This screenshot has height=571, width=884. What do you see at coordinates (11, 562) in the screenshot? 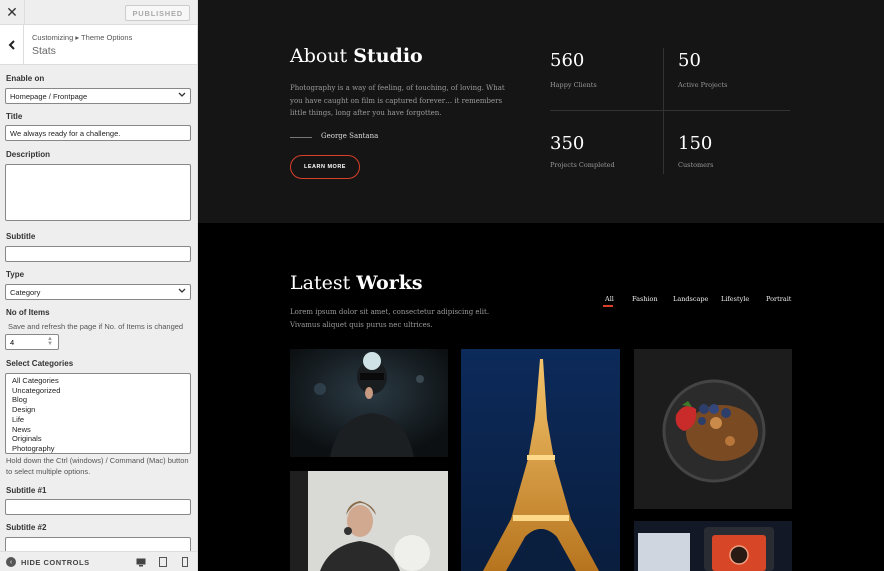
I see `hide-controls-icon: ‹` at bounding box center [11, 562].